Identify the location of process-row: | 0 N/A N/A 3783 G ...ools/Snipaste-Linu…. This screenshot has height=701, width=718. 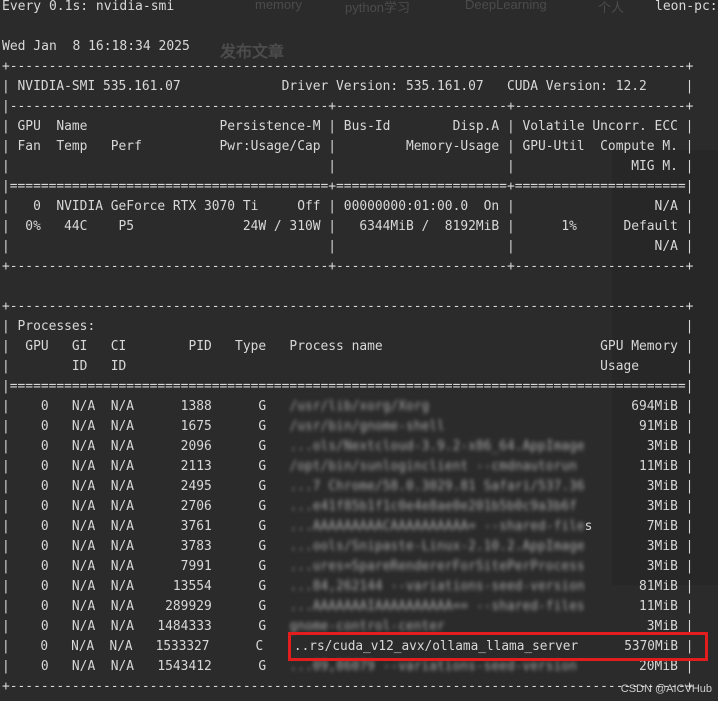
(348, 546).